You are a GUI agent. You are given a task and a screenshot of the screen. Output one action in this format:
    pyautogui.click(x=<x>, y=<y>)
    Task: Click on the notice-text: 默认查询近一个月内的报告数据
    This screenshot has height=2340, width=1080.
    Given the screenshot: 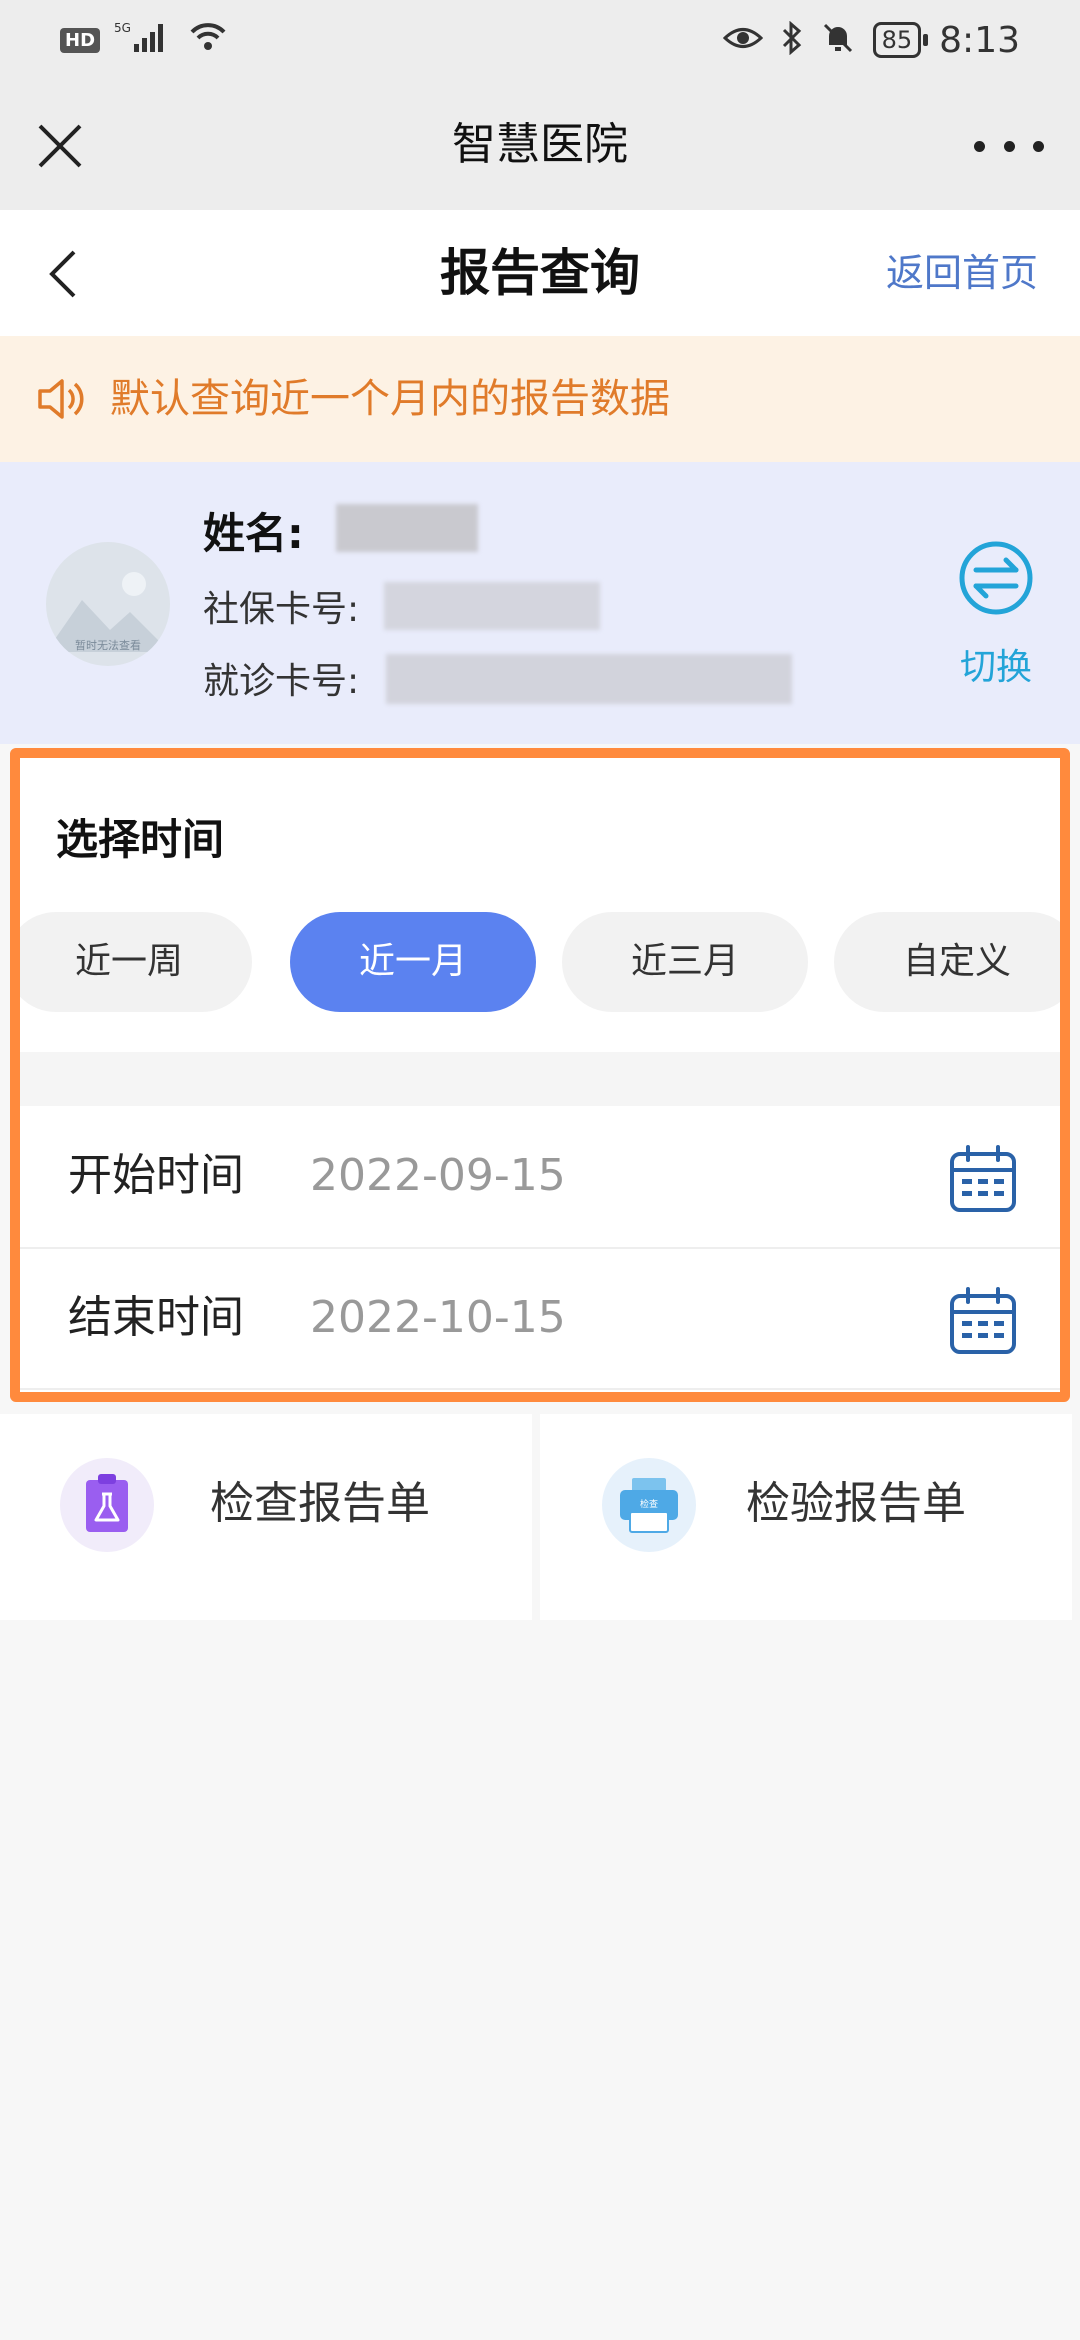 What is the action you would take?
    pyautogui.click(x=390, y=399)
    